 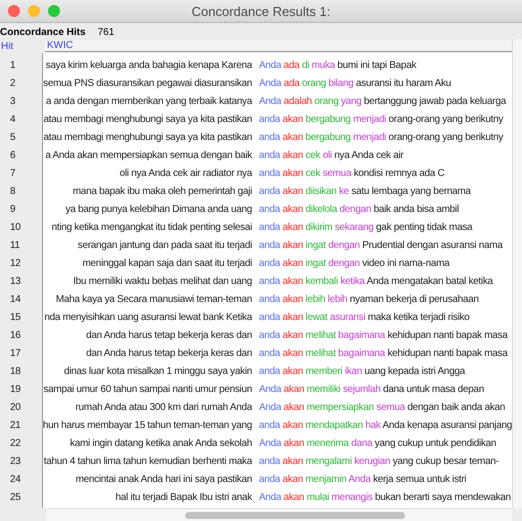 I want to click on column-header: Hit, so click(x=22, y=46).